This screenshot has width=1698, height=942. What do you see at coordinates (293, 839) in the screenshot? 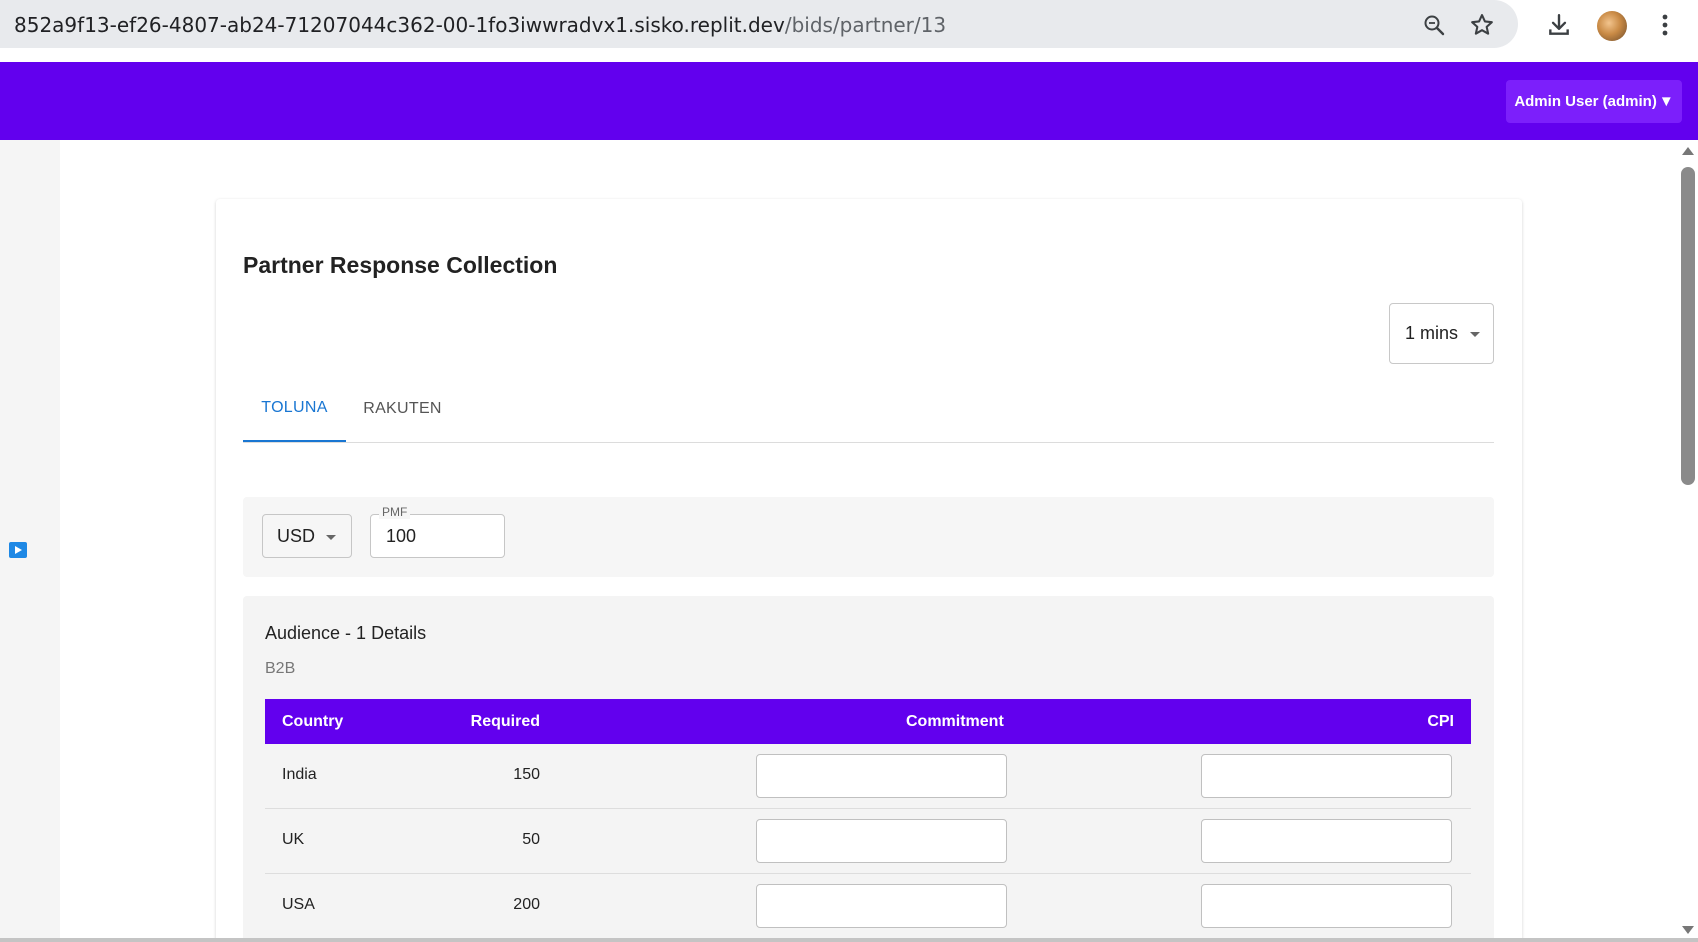
I see `country-cell: UK` at bounding box center [293, 839].